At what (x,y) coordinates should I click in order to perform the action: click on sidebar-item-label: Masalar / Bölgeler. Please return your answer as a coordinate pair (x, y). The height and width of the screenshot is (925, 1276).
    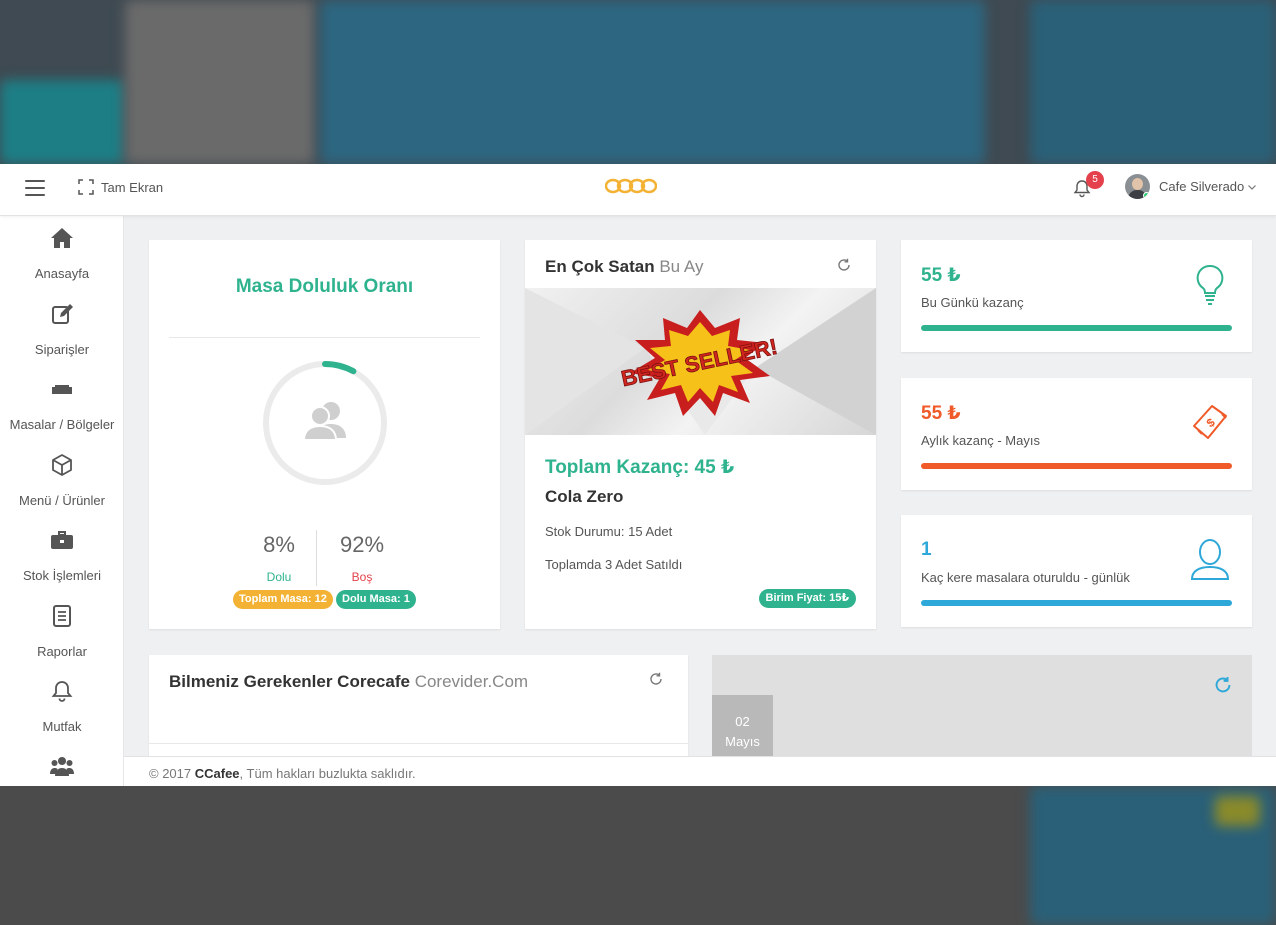
    Looking at the image, I should click on (62, 424).